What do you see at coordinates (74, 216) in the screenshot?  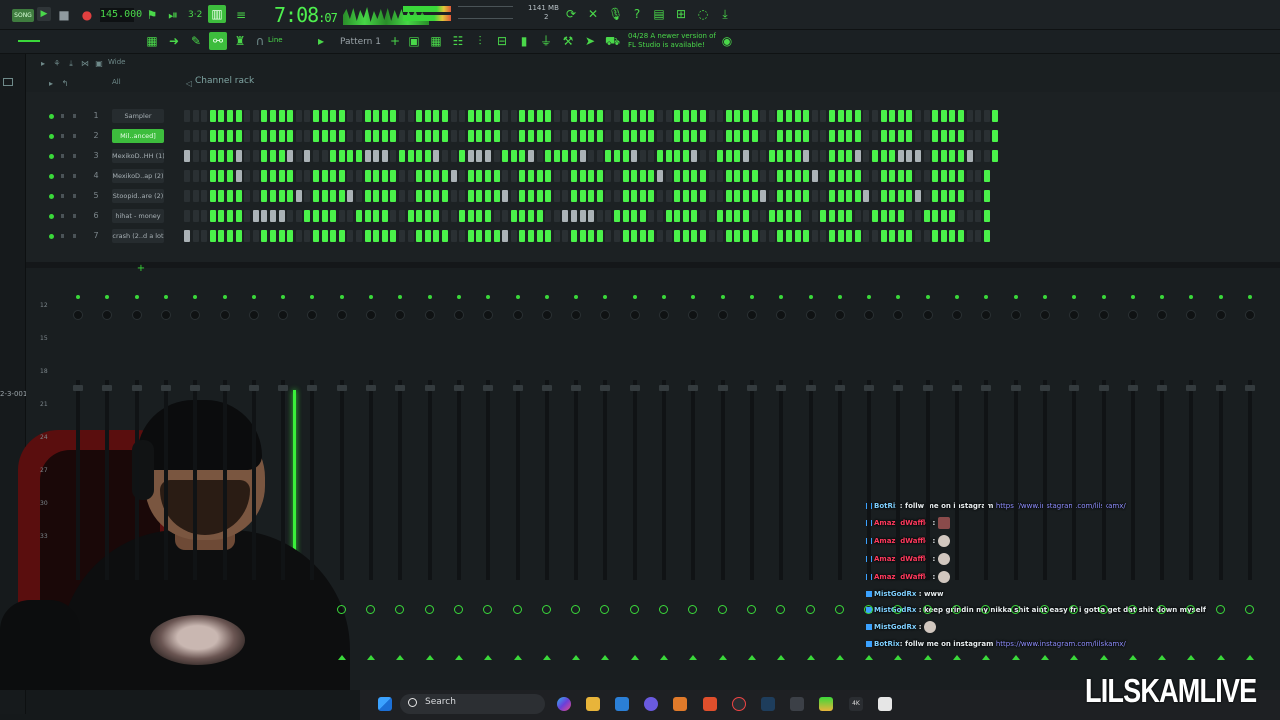 I see `channel-knob` at bounding box center [74, 216].